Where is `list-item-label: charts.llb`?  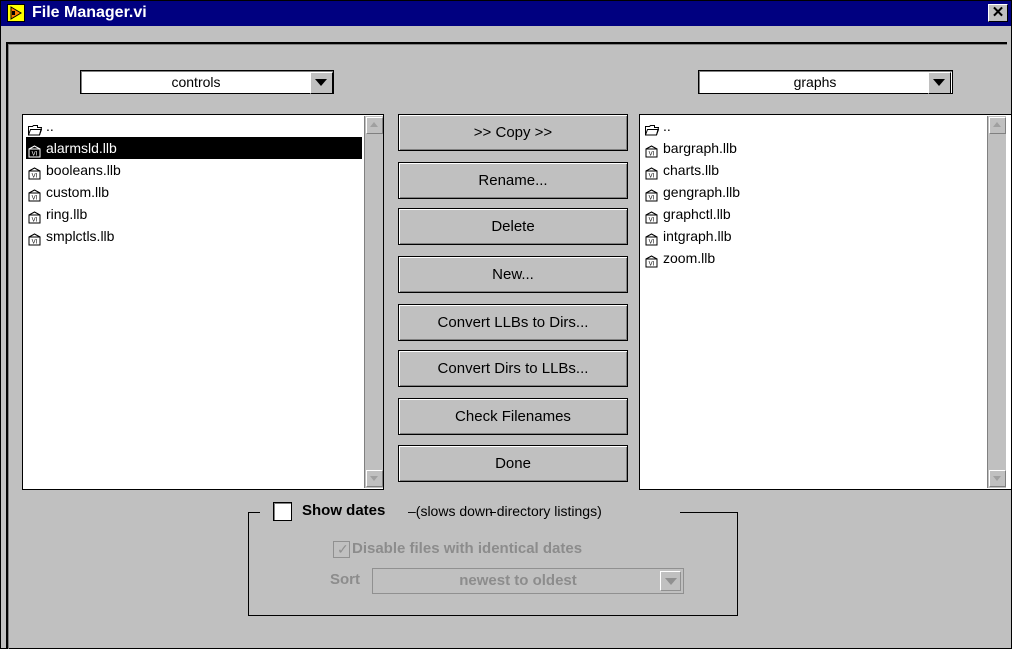 list-item-label: charts.llb is located at coordinates (691, 170).